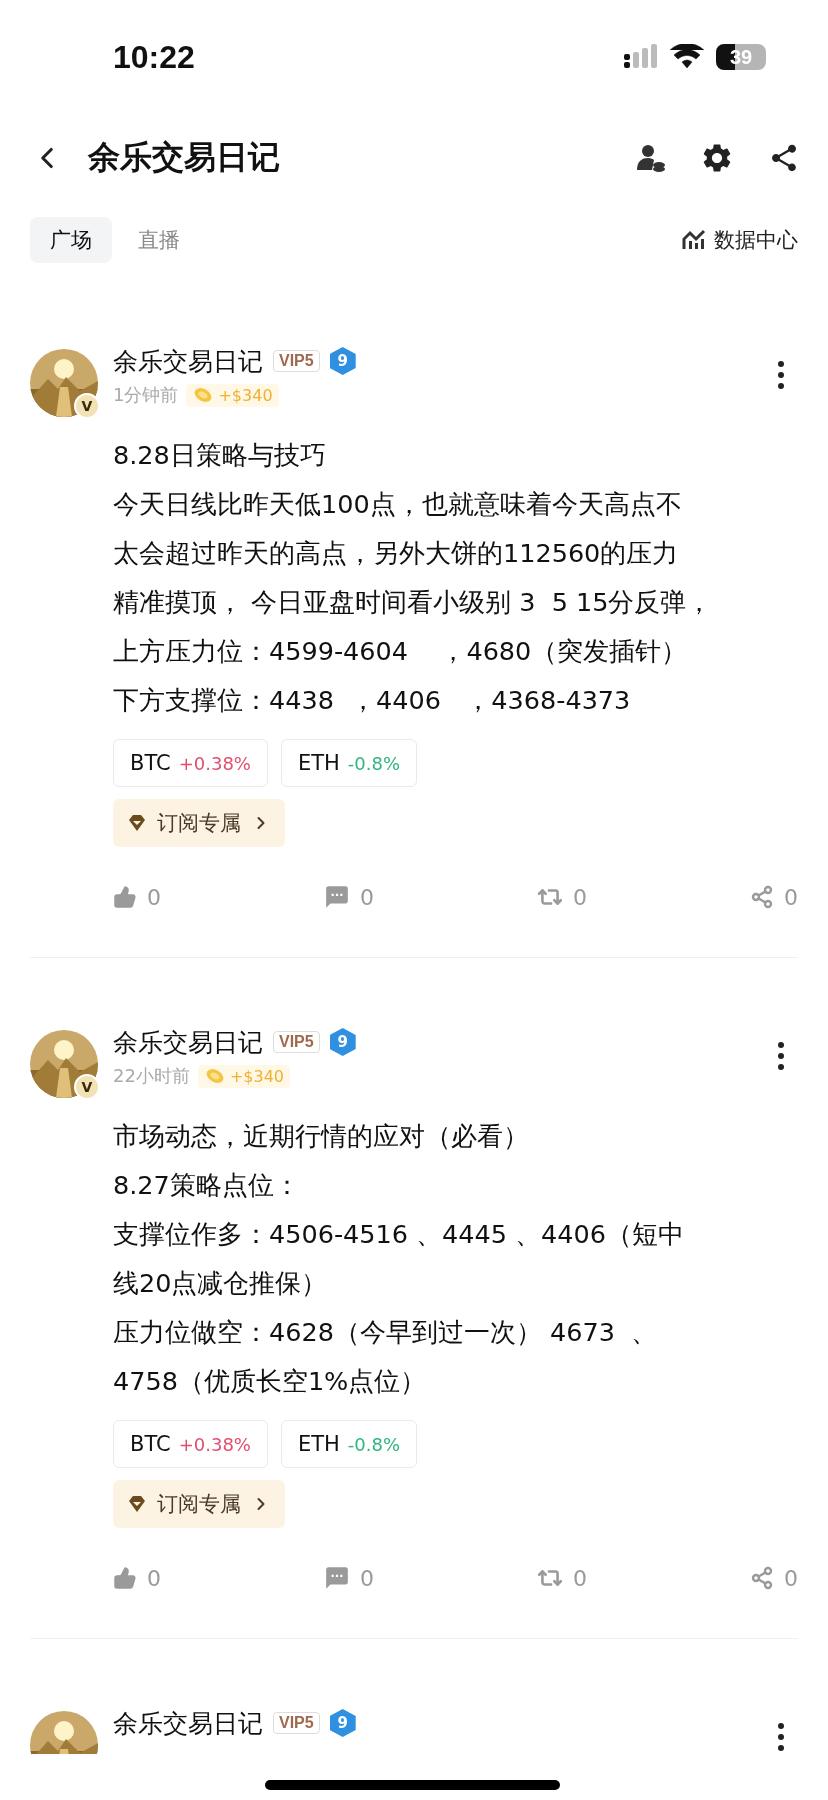 The image size is (828, 1800). What do you see at coordinates (413, 578) in the screenshot?
I see `post-text: 8.28日策略与技巧 今天日线比昨天低100点，也就意味着今天高点不 太会超过昨天的高点，另外大饼的112560的压力 精准摸顶， 今日亚盘时间看小级别 3 5 15分反弹， 上方压力位：4599-4604 ，4680（突发插针） 下方支撑位：4438 ，4406 ，4368-4373` at bounding box center [413, 578].